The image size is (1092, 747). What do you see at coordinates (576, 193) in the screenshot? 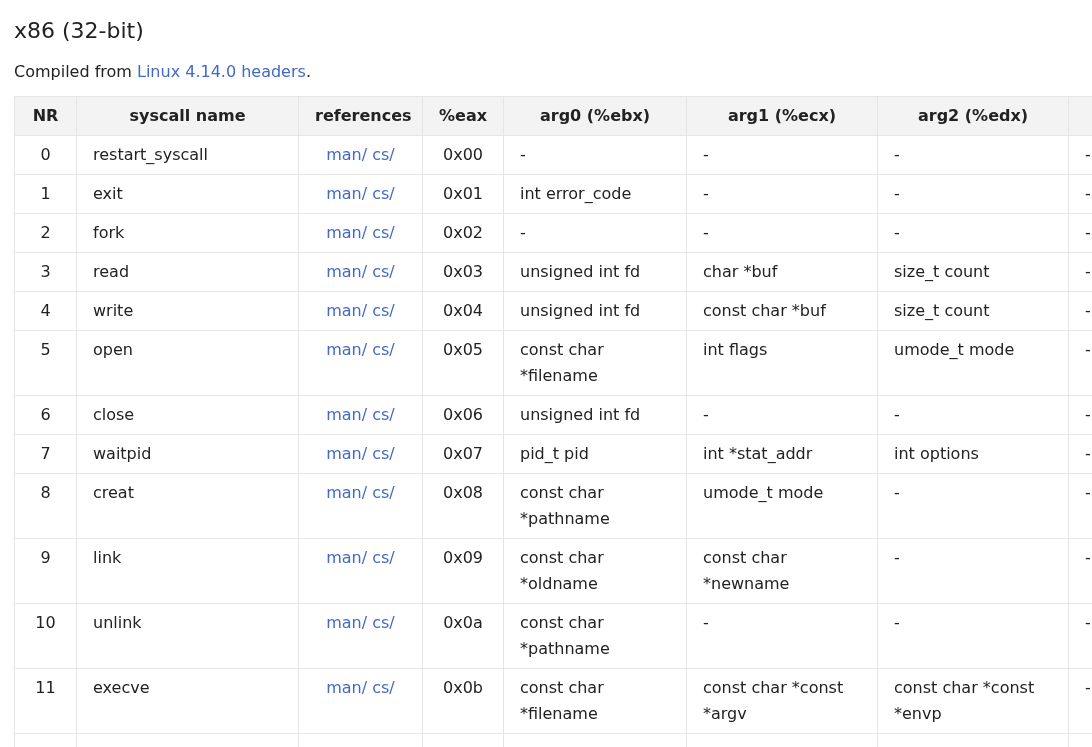
I see `table-cell: int error_code` at bounding box center [576, 193].